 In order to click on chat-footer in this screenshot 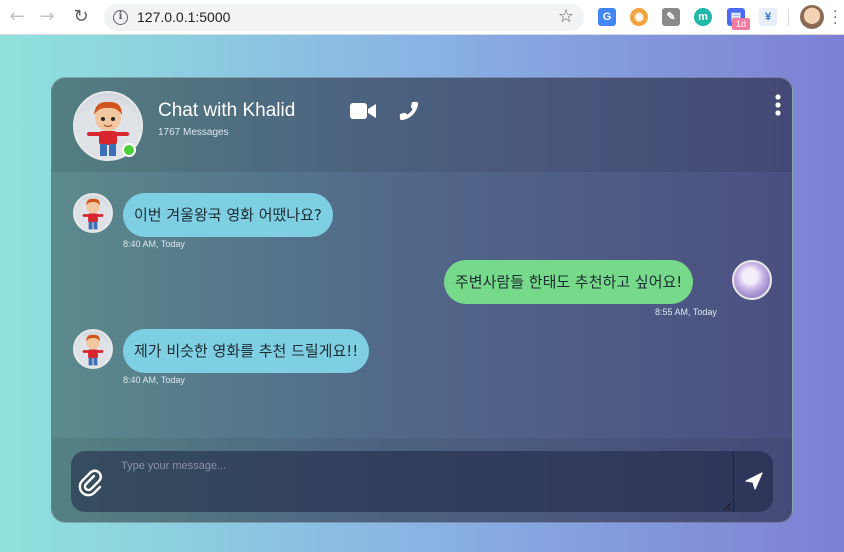, I will do `click(422, 480)`.